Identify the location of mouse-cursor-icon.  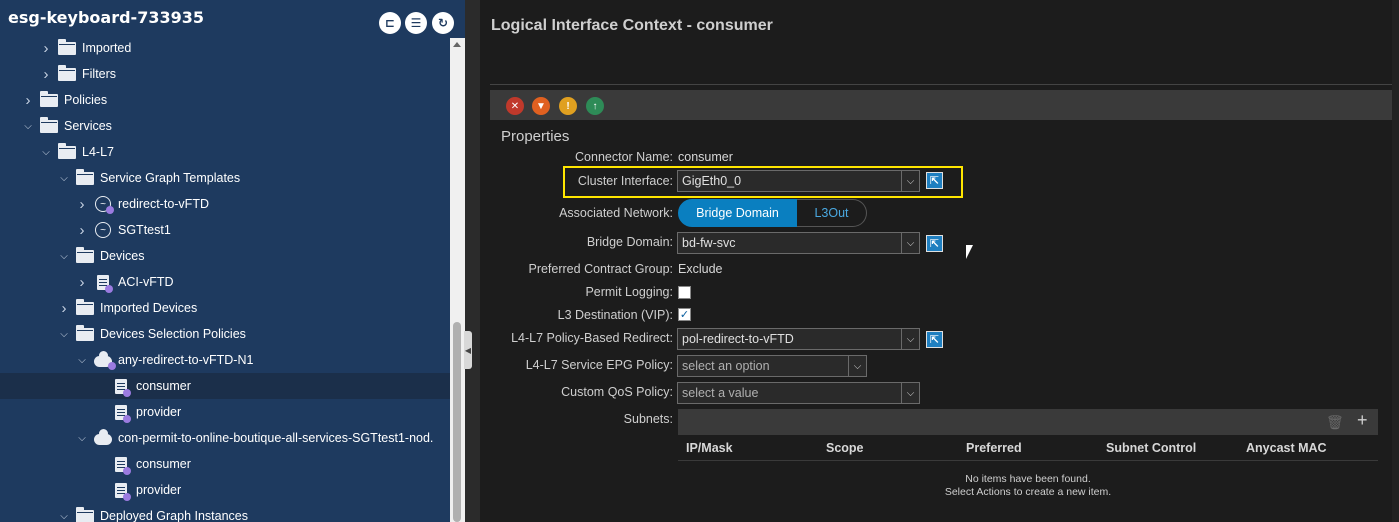
(969, 252).